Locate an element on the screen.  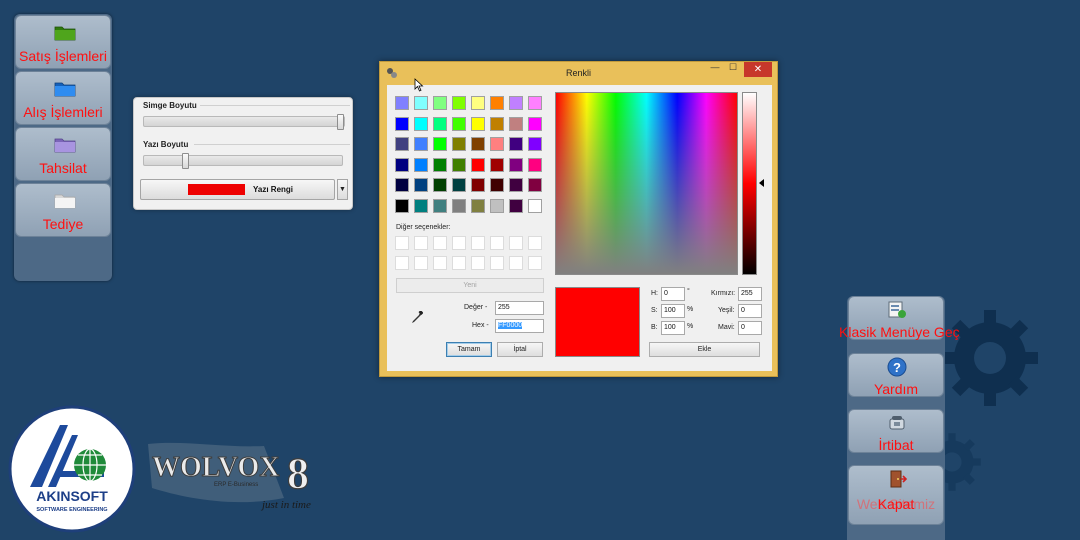
icon-size-slider-thumb is located at coordinates (340, 122).